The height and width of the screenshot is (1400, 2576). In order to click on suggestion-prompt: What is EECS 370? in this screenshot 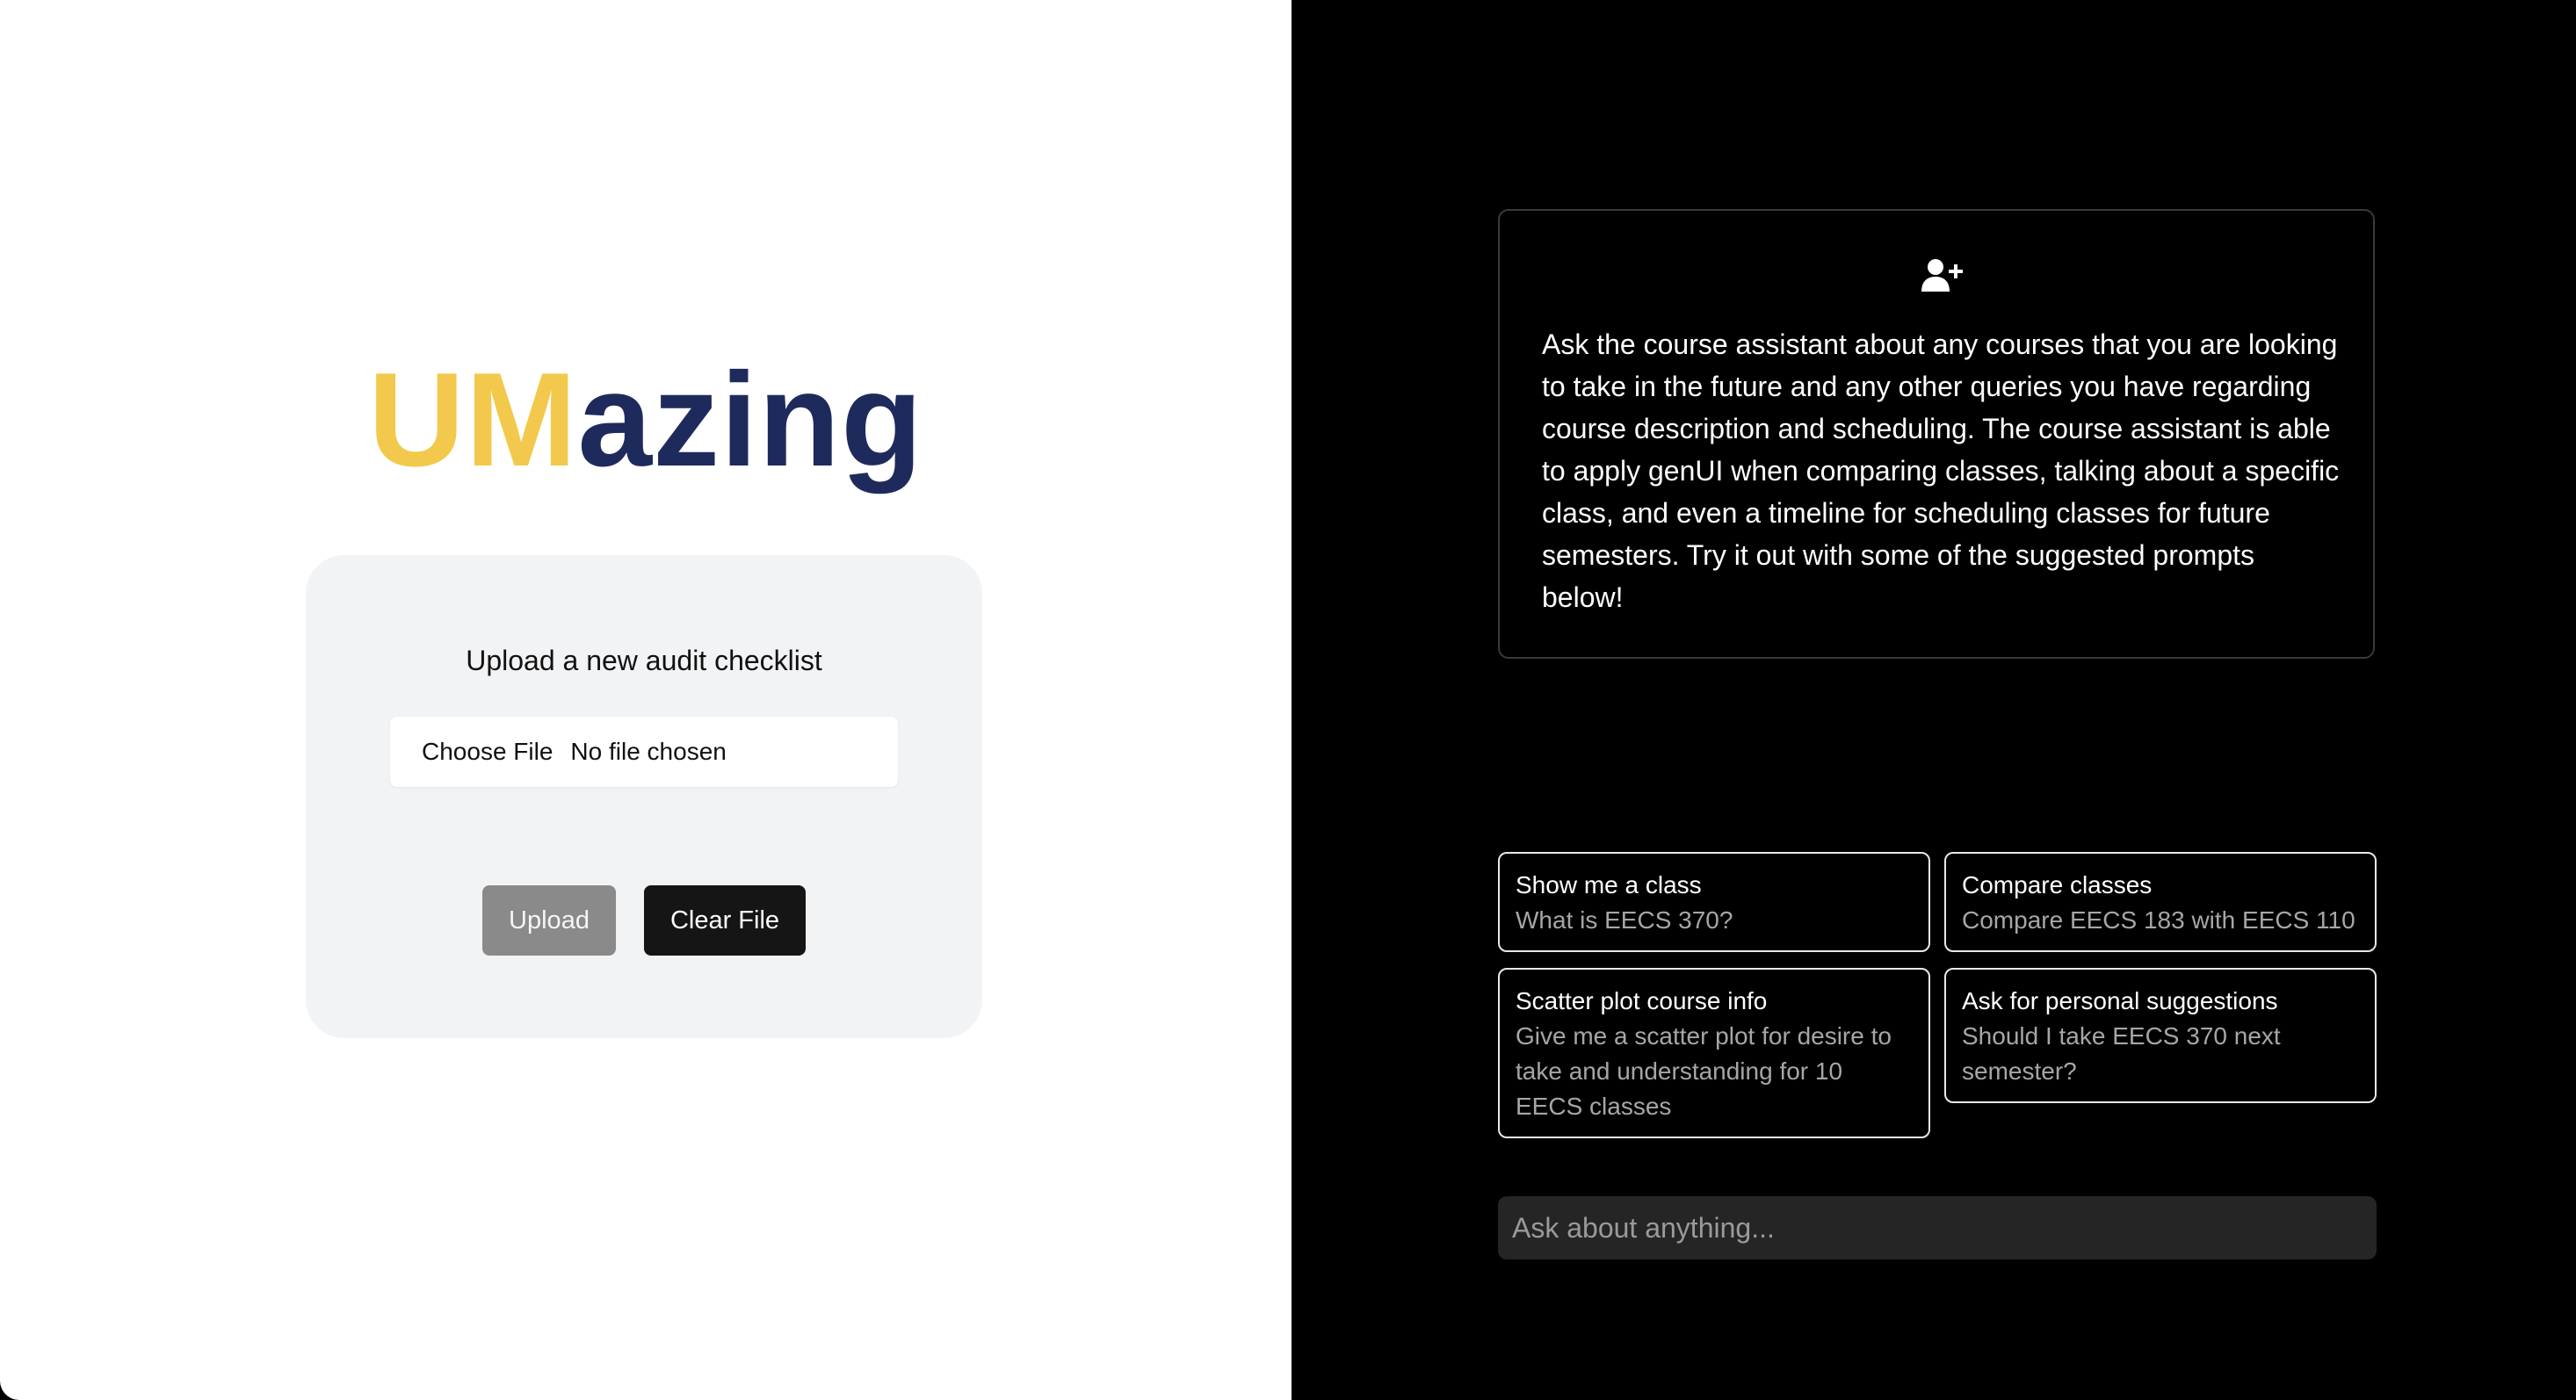, I will do `click(1624, 920)`.